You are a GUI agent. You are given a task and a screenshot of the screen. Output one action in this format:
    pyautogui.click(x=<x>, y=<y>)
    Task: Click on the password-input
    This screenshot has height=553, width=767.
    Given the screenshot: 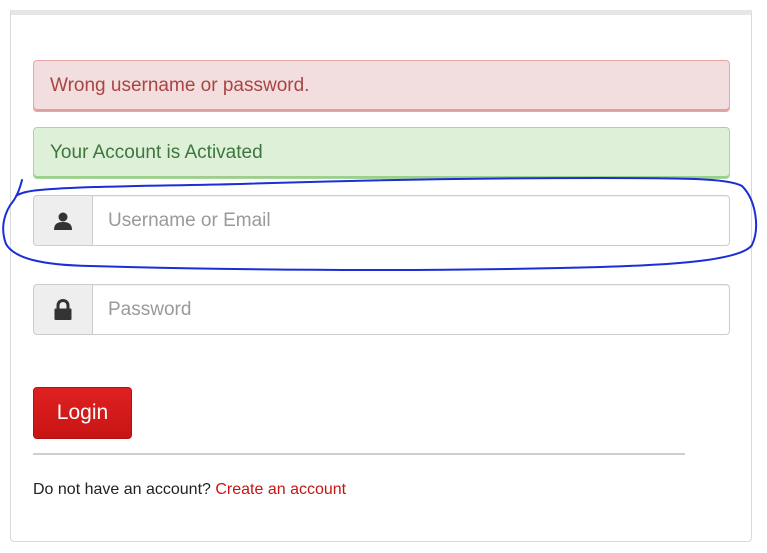 What is the action you would take?
    pyautogui.click(x=411, y=309)
    